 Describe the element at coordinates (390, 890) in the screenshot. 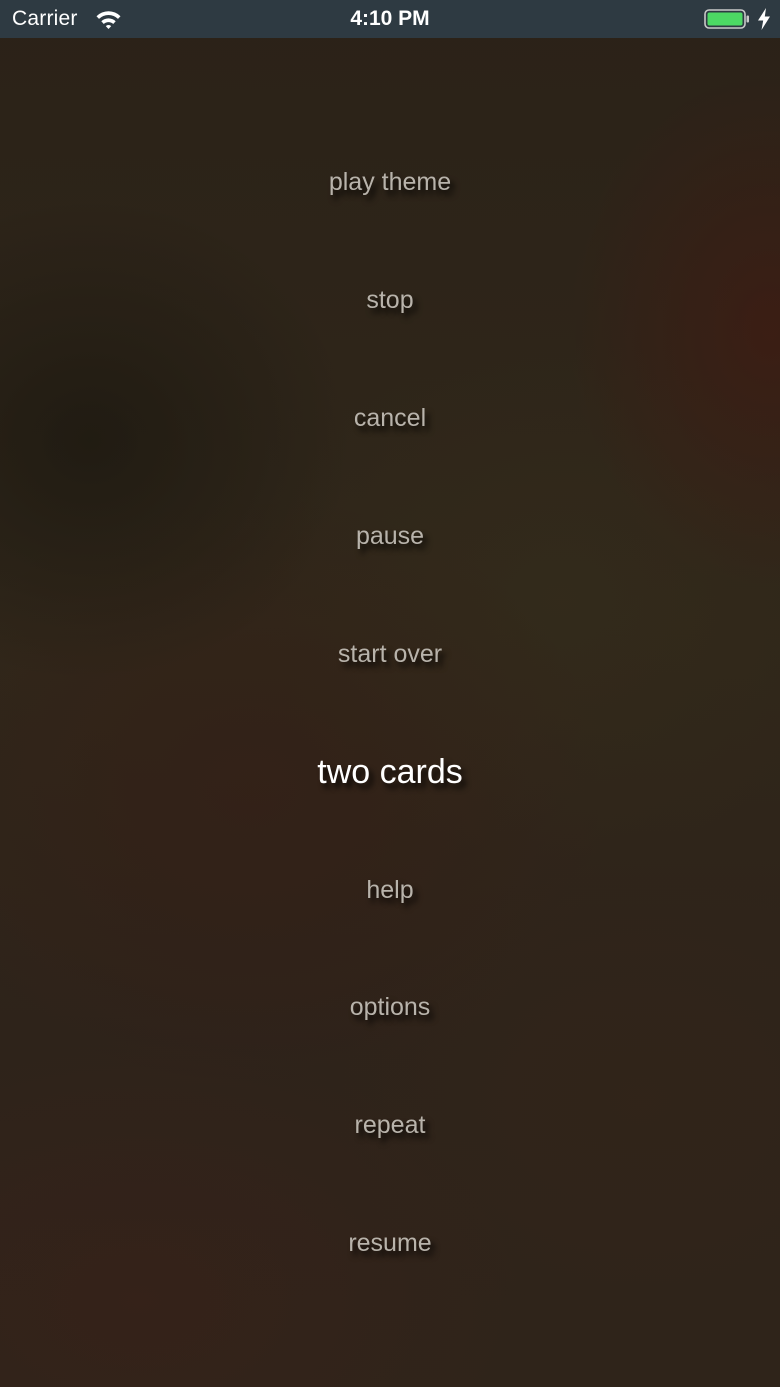

I see `menu-item-help: help` at that location.